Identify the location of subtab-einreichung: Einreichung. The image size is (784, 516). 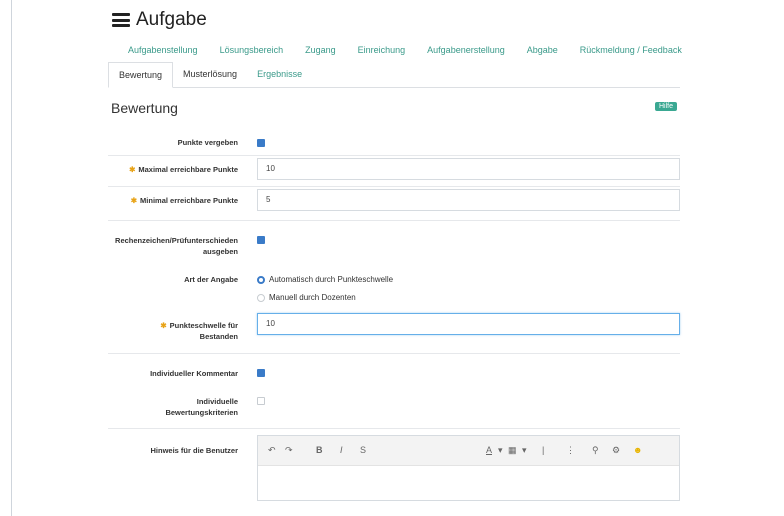
(382, 50).